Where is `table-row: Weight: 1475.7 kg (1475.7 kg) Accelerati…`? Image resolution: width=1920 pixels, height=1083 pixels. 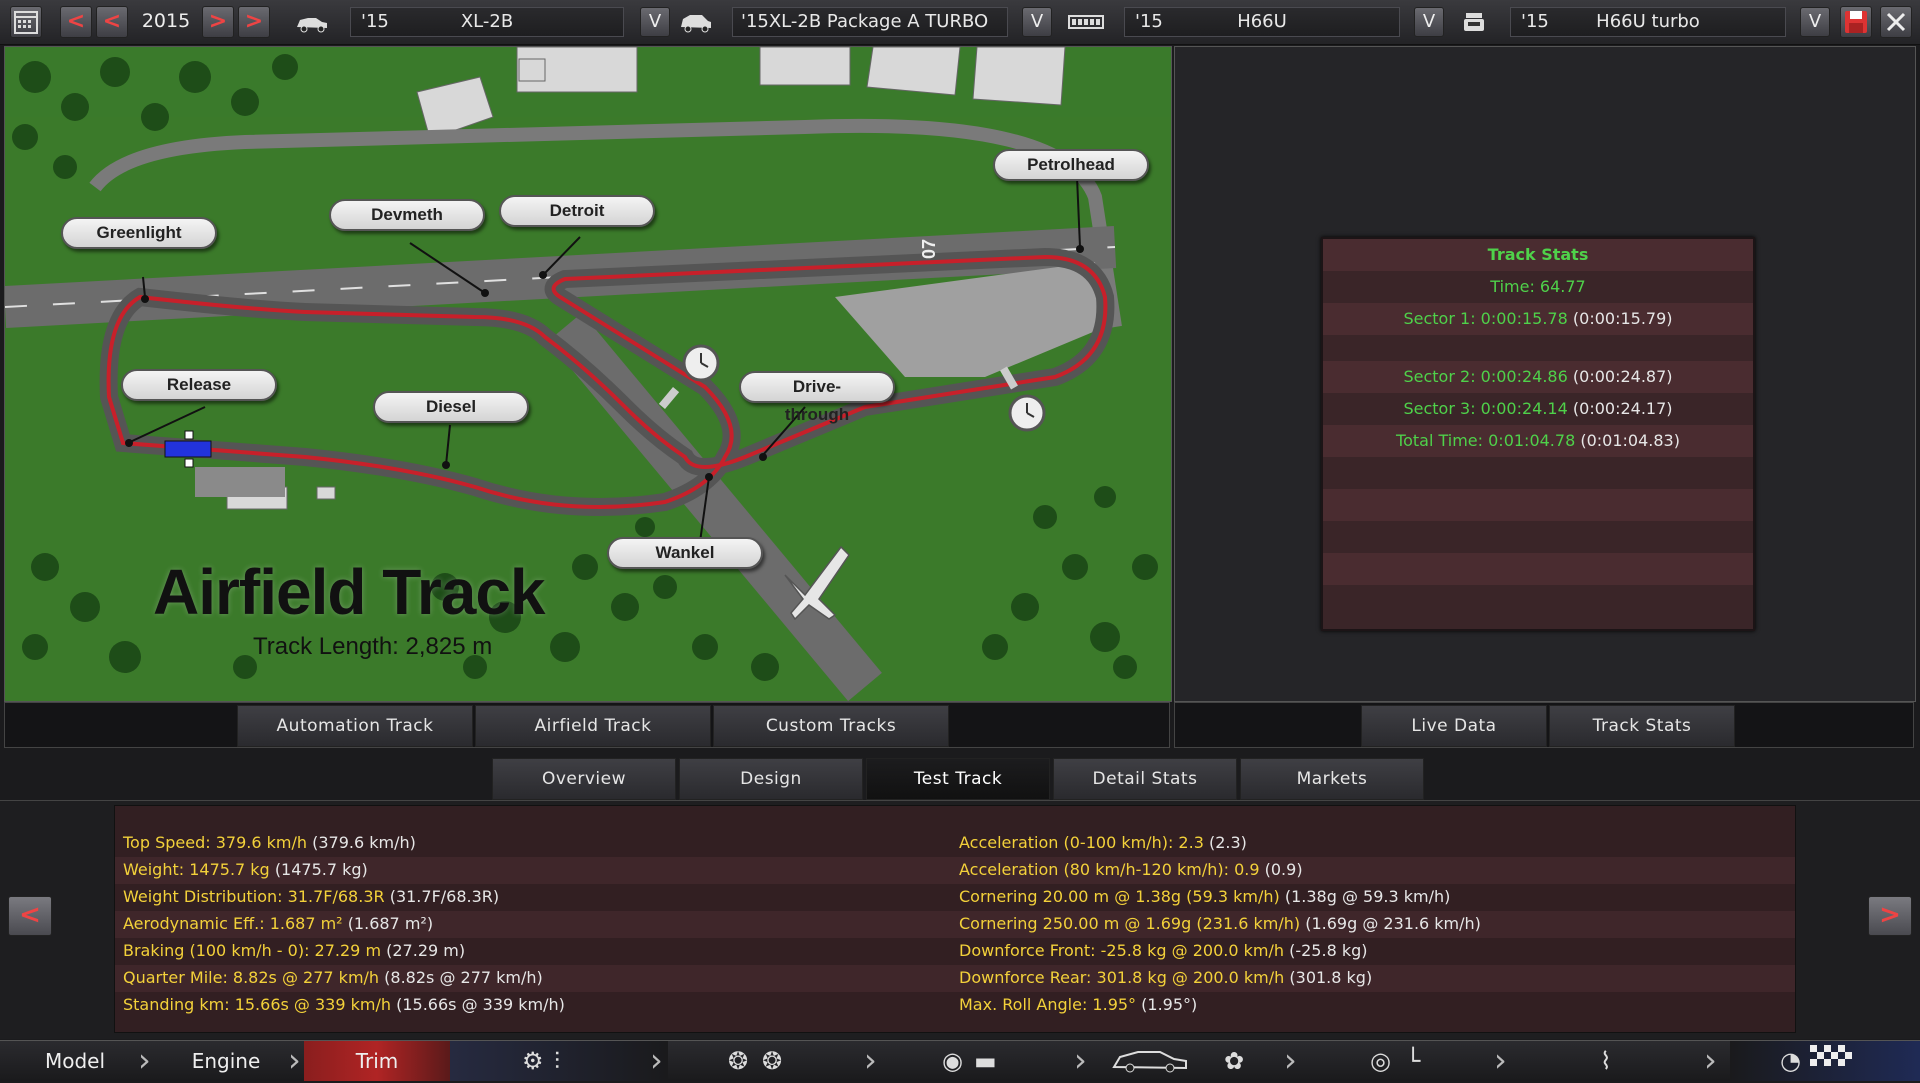
table-row: Weight: 1475.7 kg (1475.7 kg) Accelerati… is located at coordinates (955, 870).